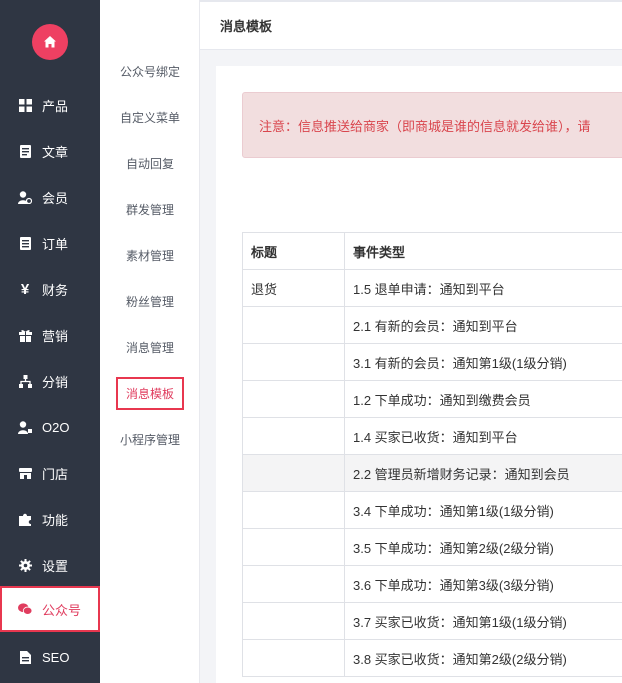  I want to click on nav-item-distribution: 分销, so click(50, 381).